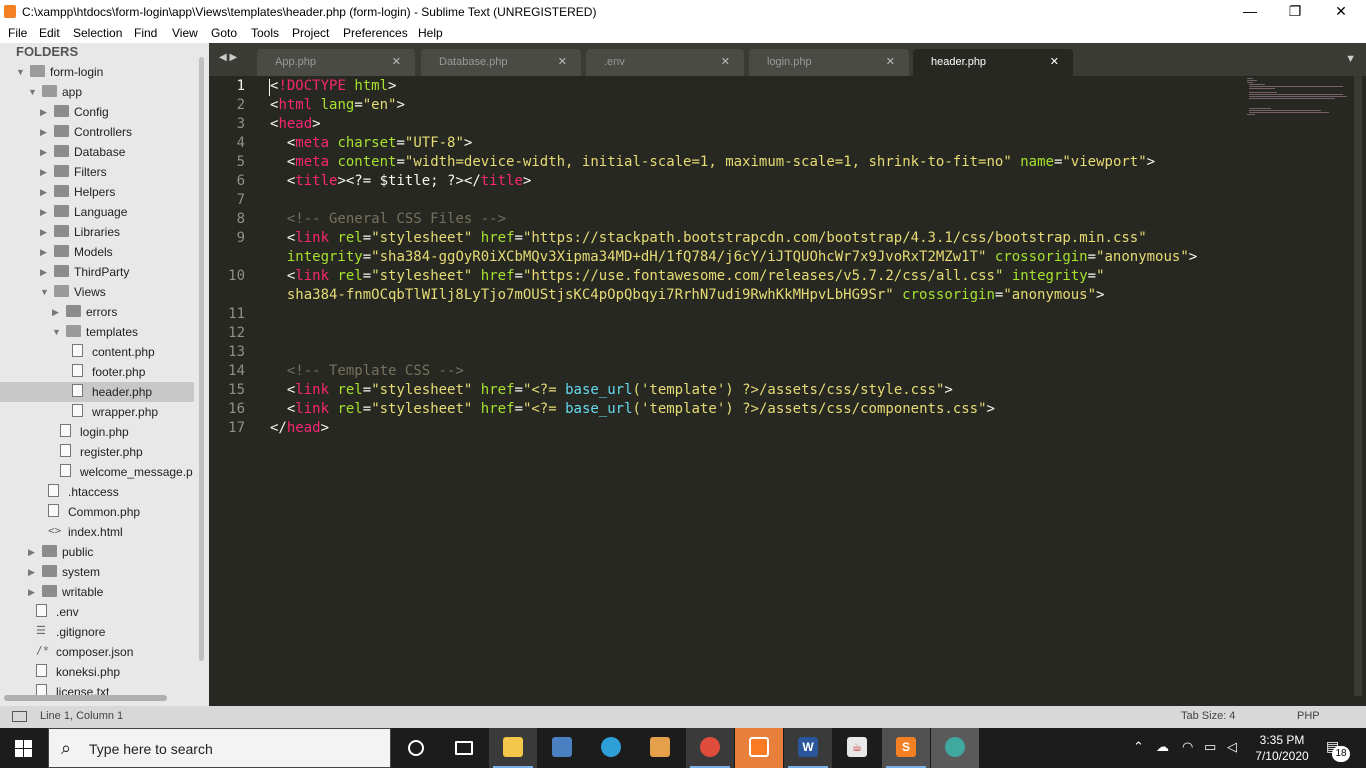 This screenshot has width=1366, height=768. I want to click on sidebar-item: koneksi.php, so click(97, 672).